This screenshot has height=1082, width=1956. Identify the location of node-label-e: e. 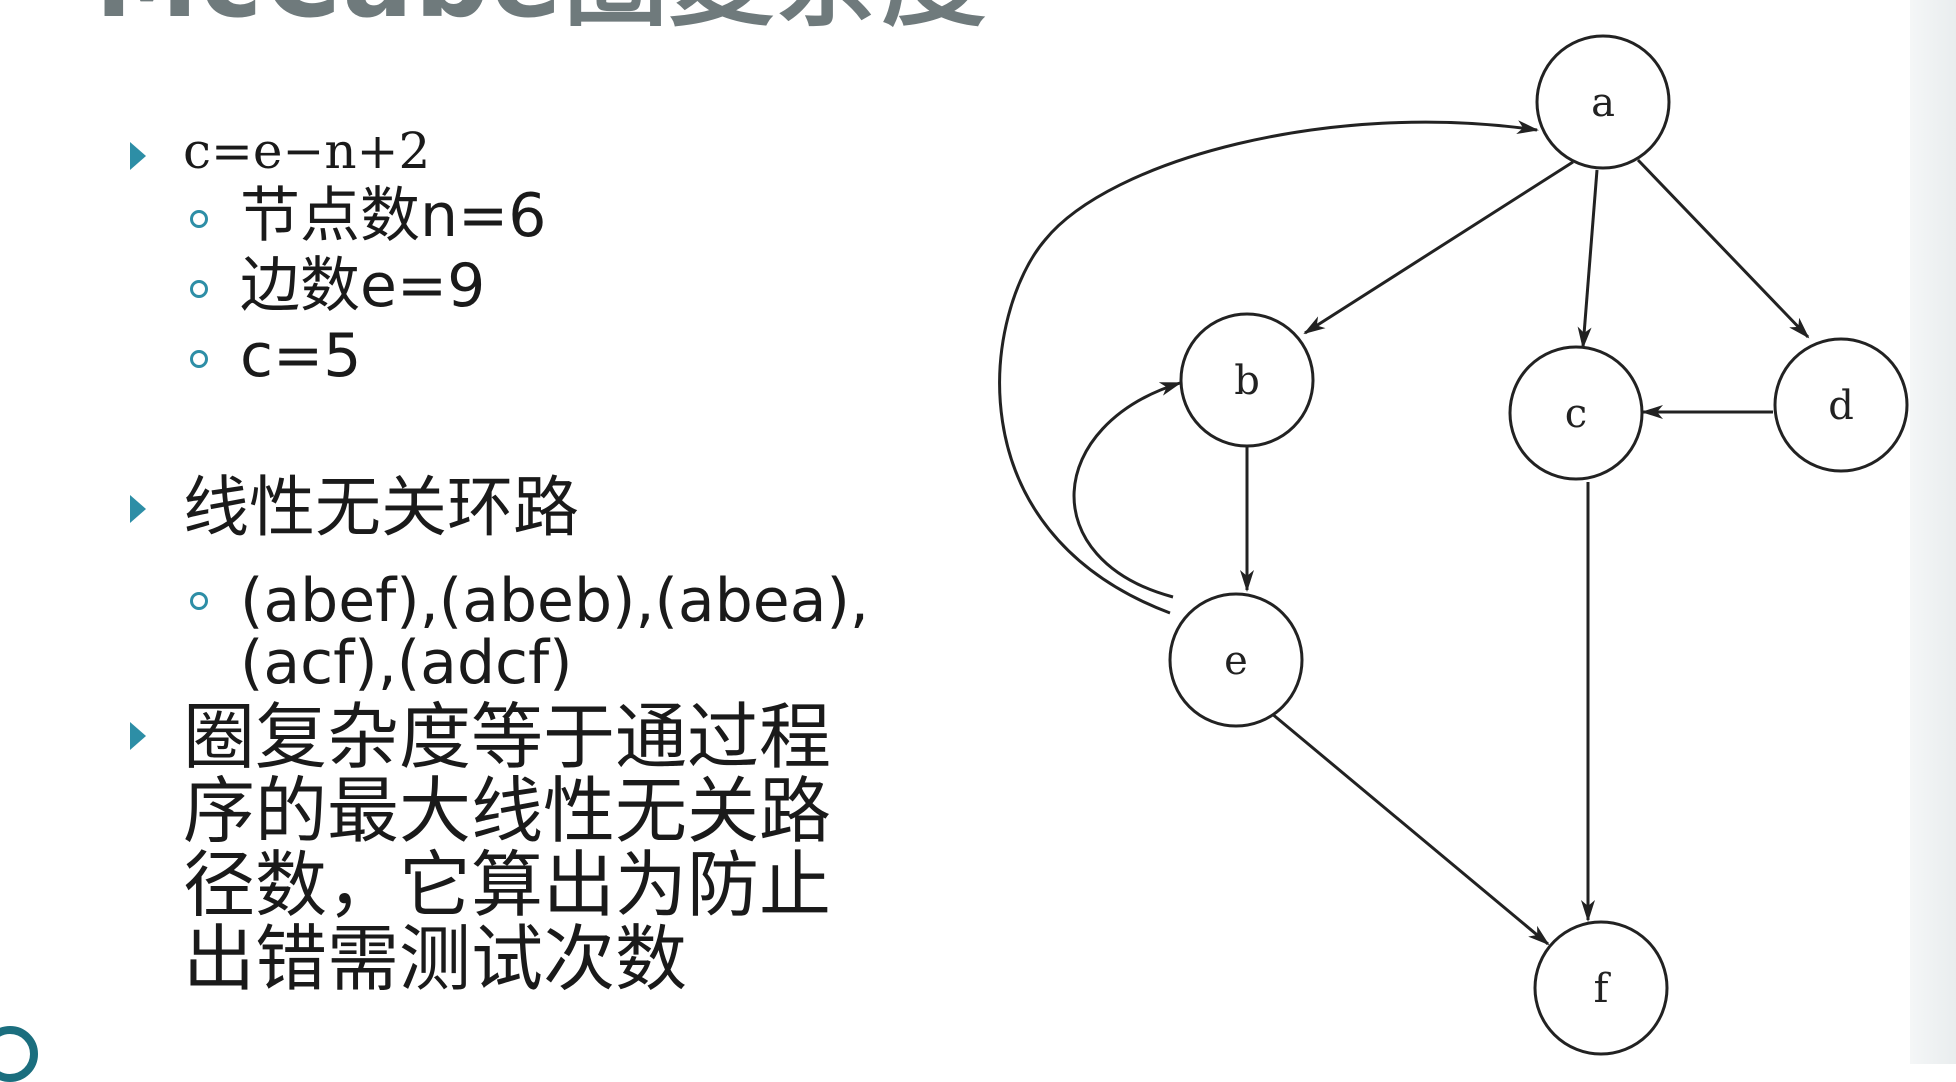
(1236, 661).